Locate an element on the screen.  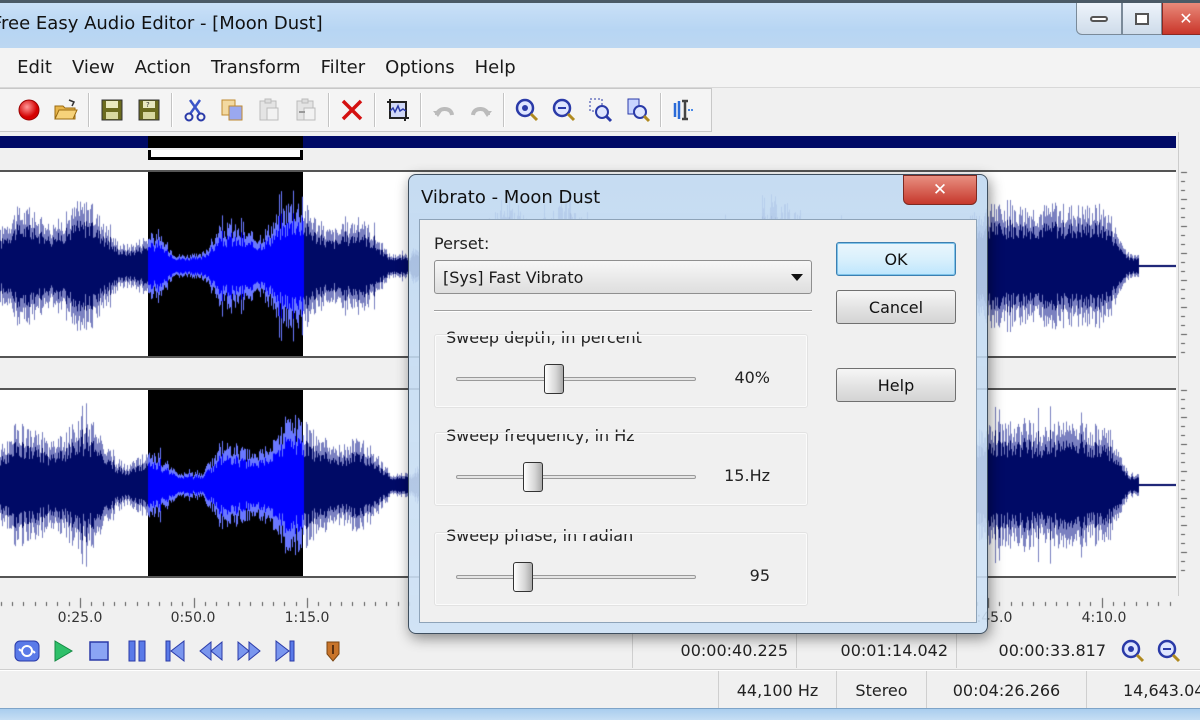
save-button is located at coordinates (111, 110).